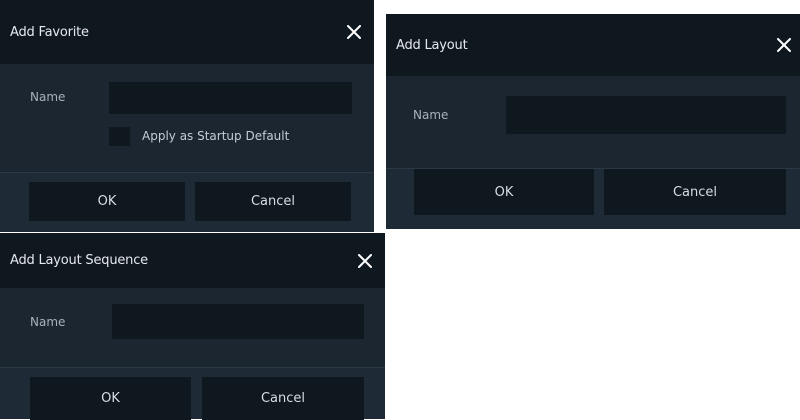 The width and height of the screenshot is (800, 420). I want to click on dialog-header: Add Layout, so click(593, 45).